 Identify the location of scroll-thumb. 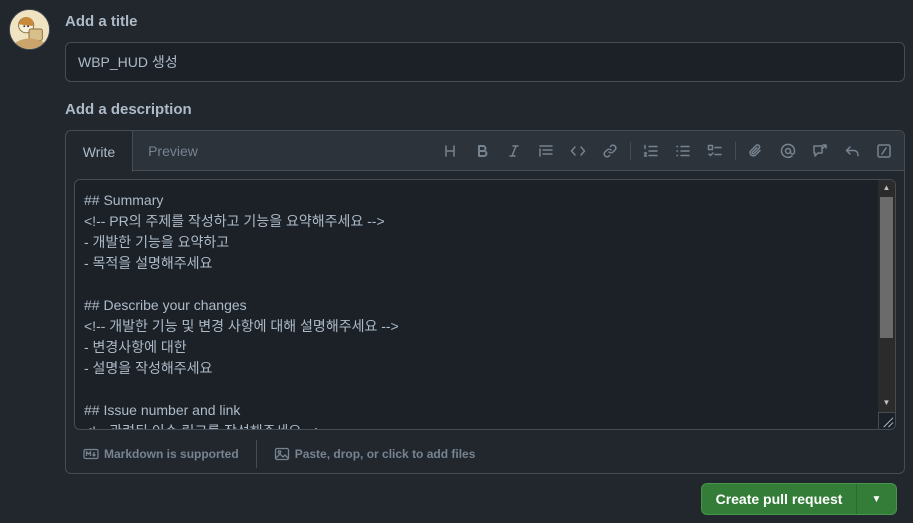
(886, 267).